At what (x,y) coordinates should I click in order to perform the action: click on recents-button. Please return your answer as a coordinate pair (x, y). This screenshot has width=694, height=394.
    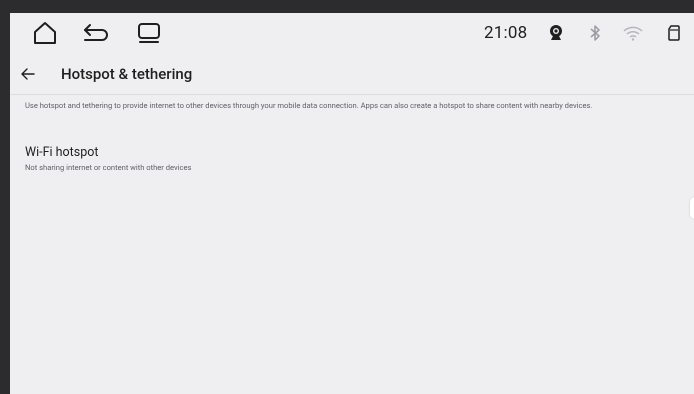
    Looking at the image, I should click on (149, 33).